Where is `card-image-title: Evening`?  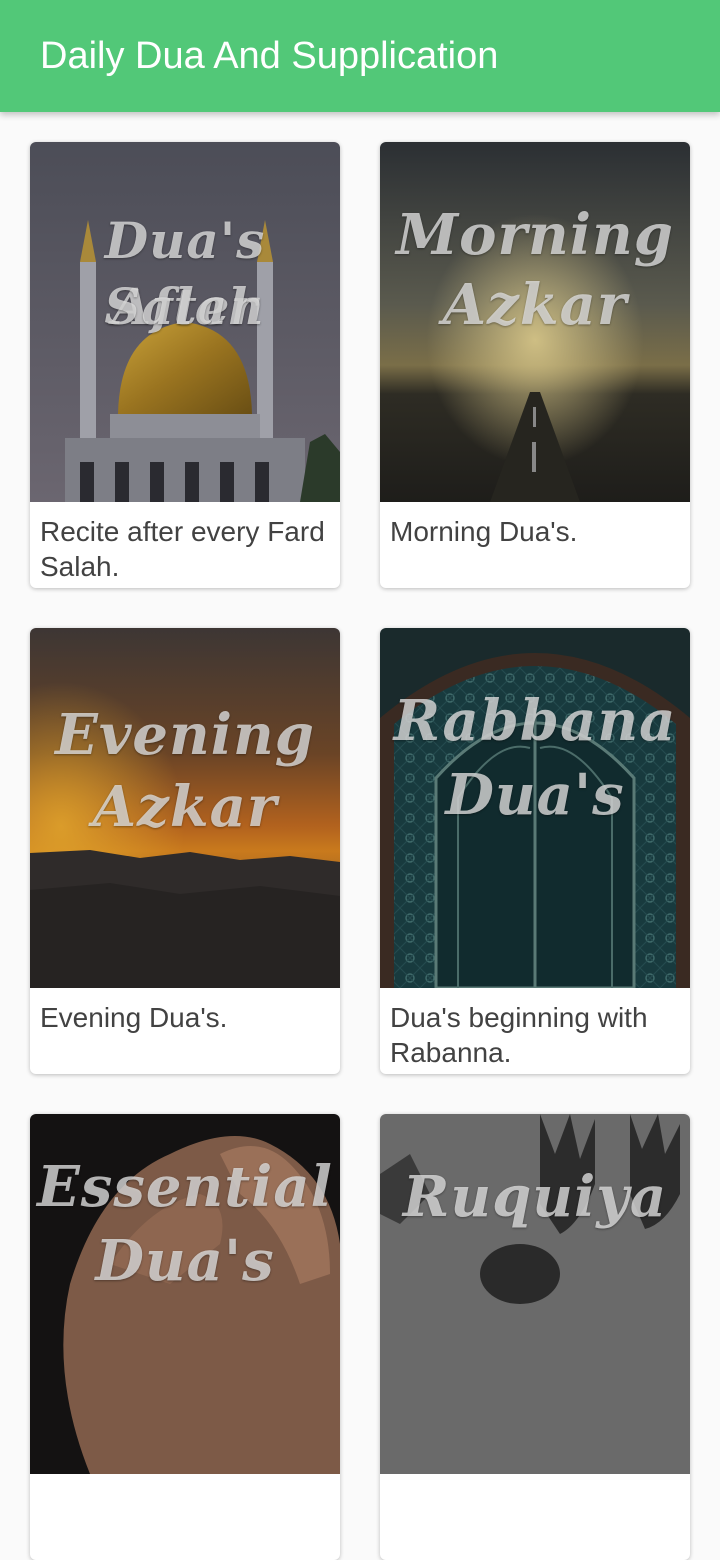
card-image-title: Evening is located at coordinates (185, 735).